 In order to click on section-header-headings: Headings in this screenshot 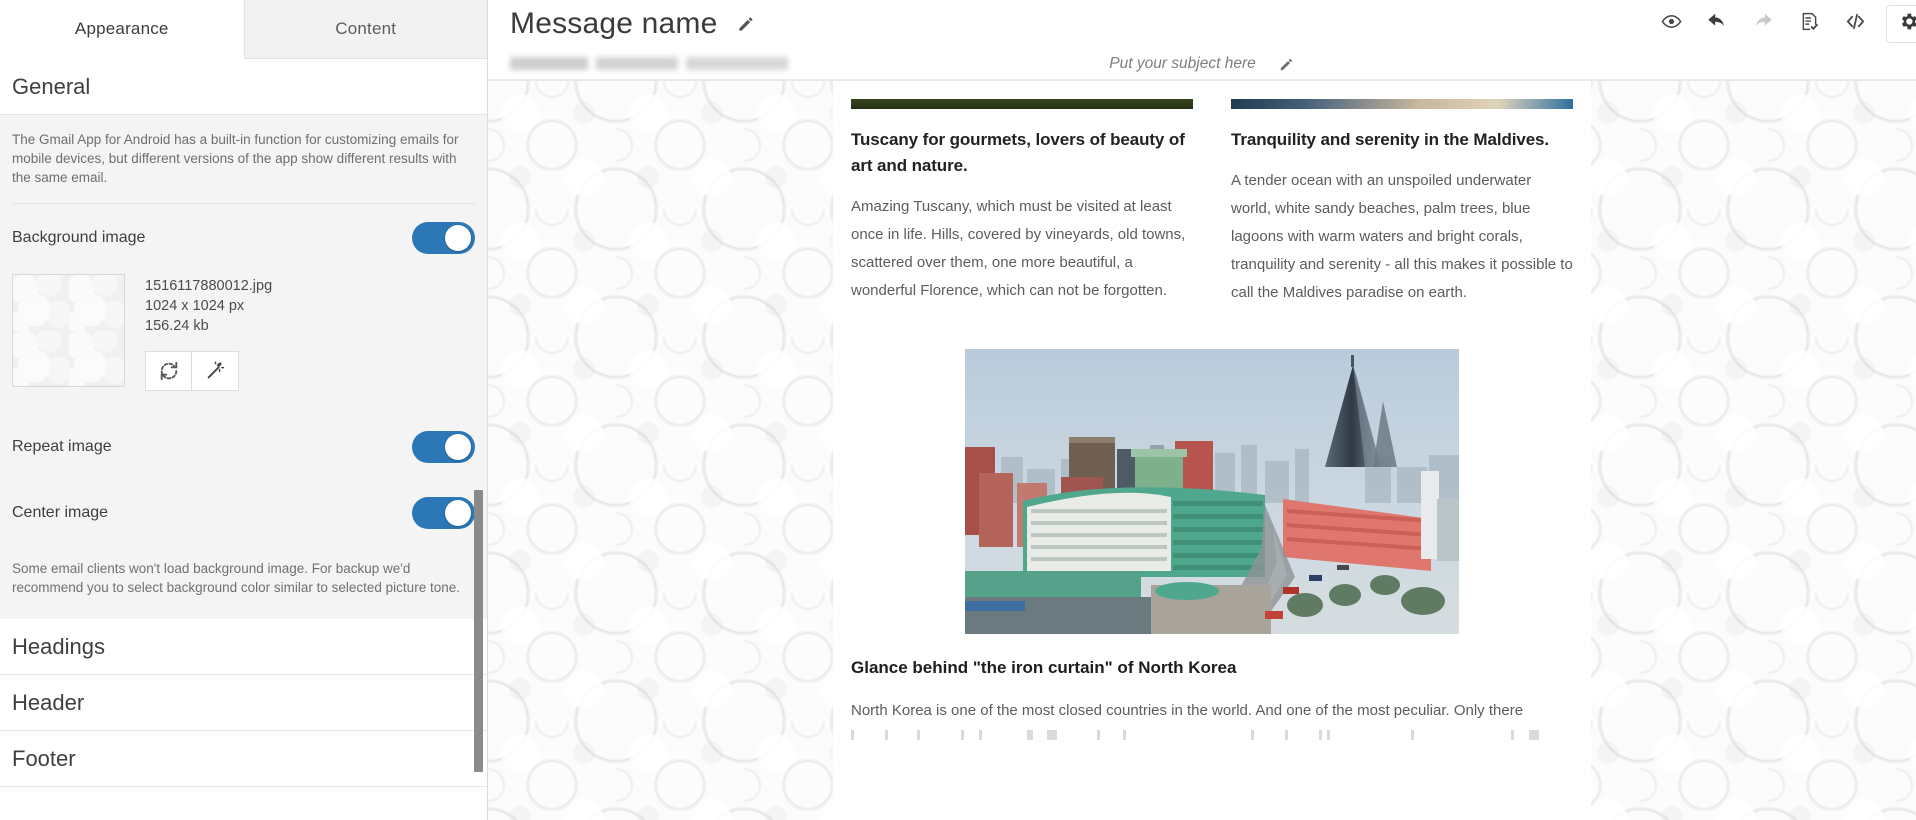, I will do `click(243, 647)`.